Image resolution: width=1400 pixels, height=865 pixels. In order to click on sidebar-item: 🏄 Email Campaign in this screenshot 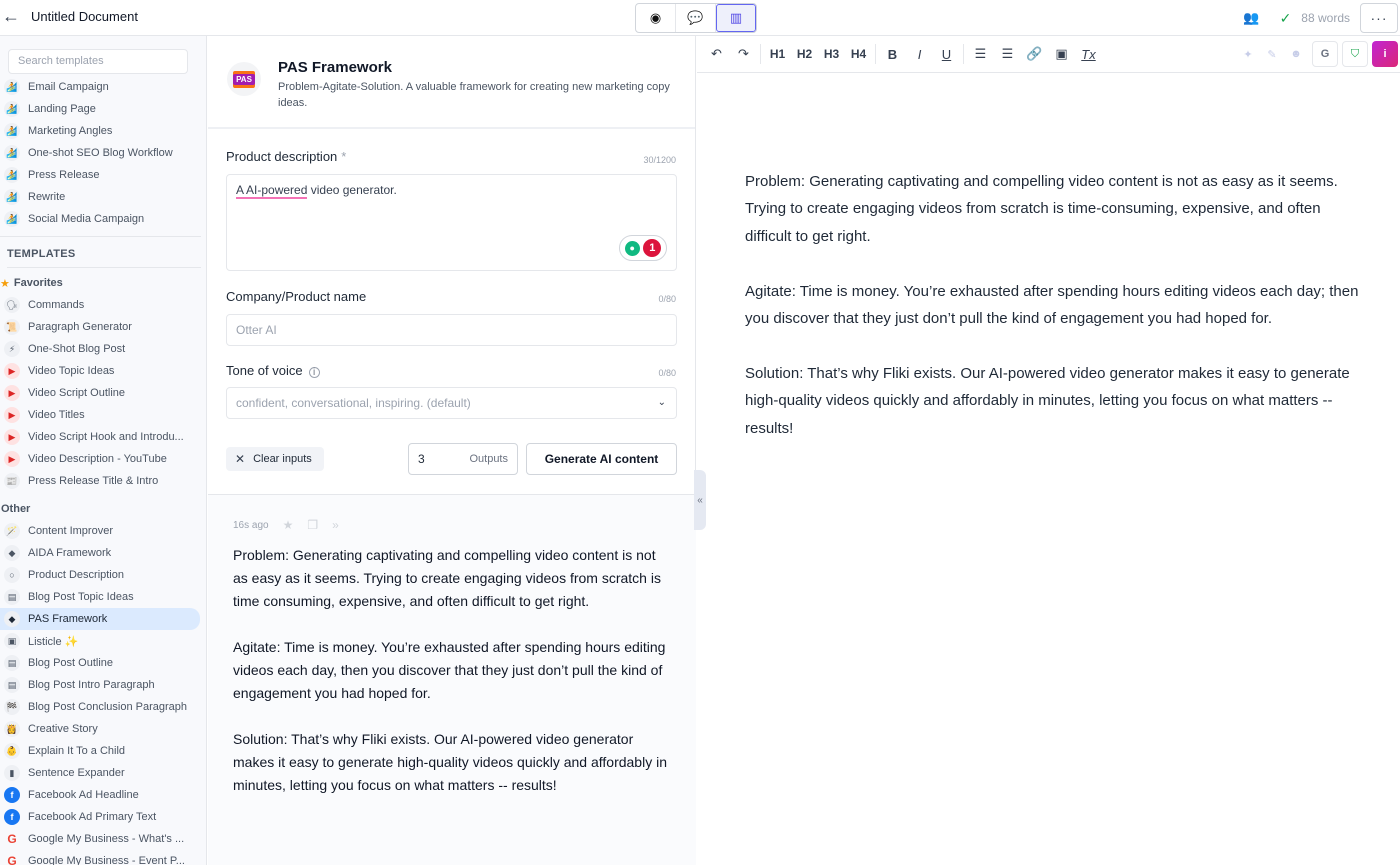, I will do `click(103, 87)`.